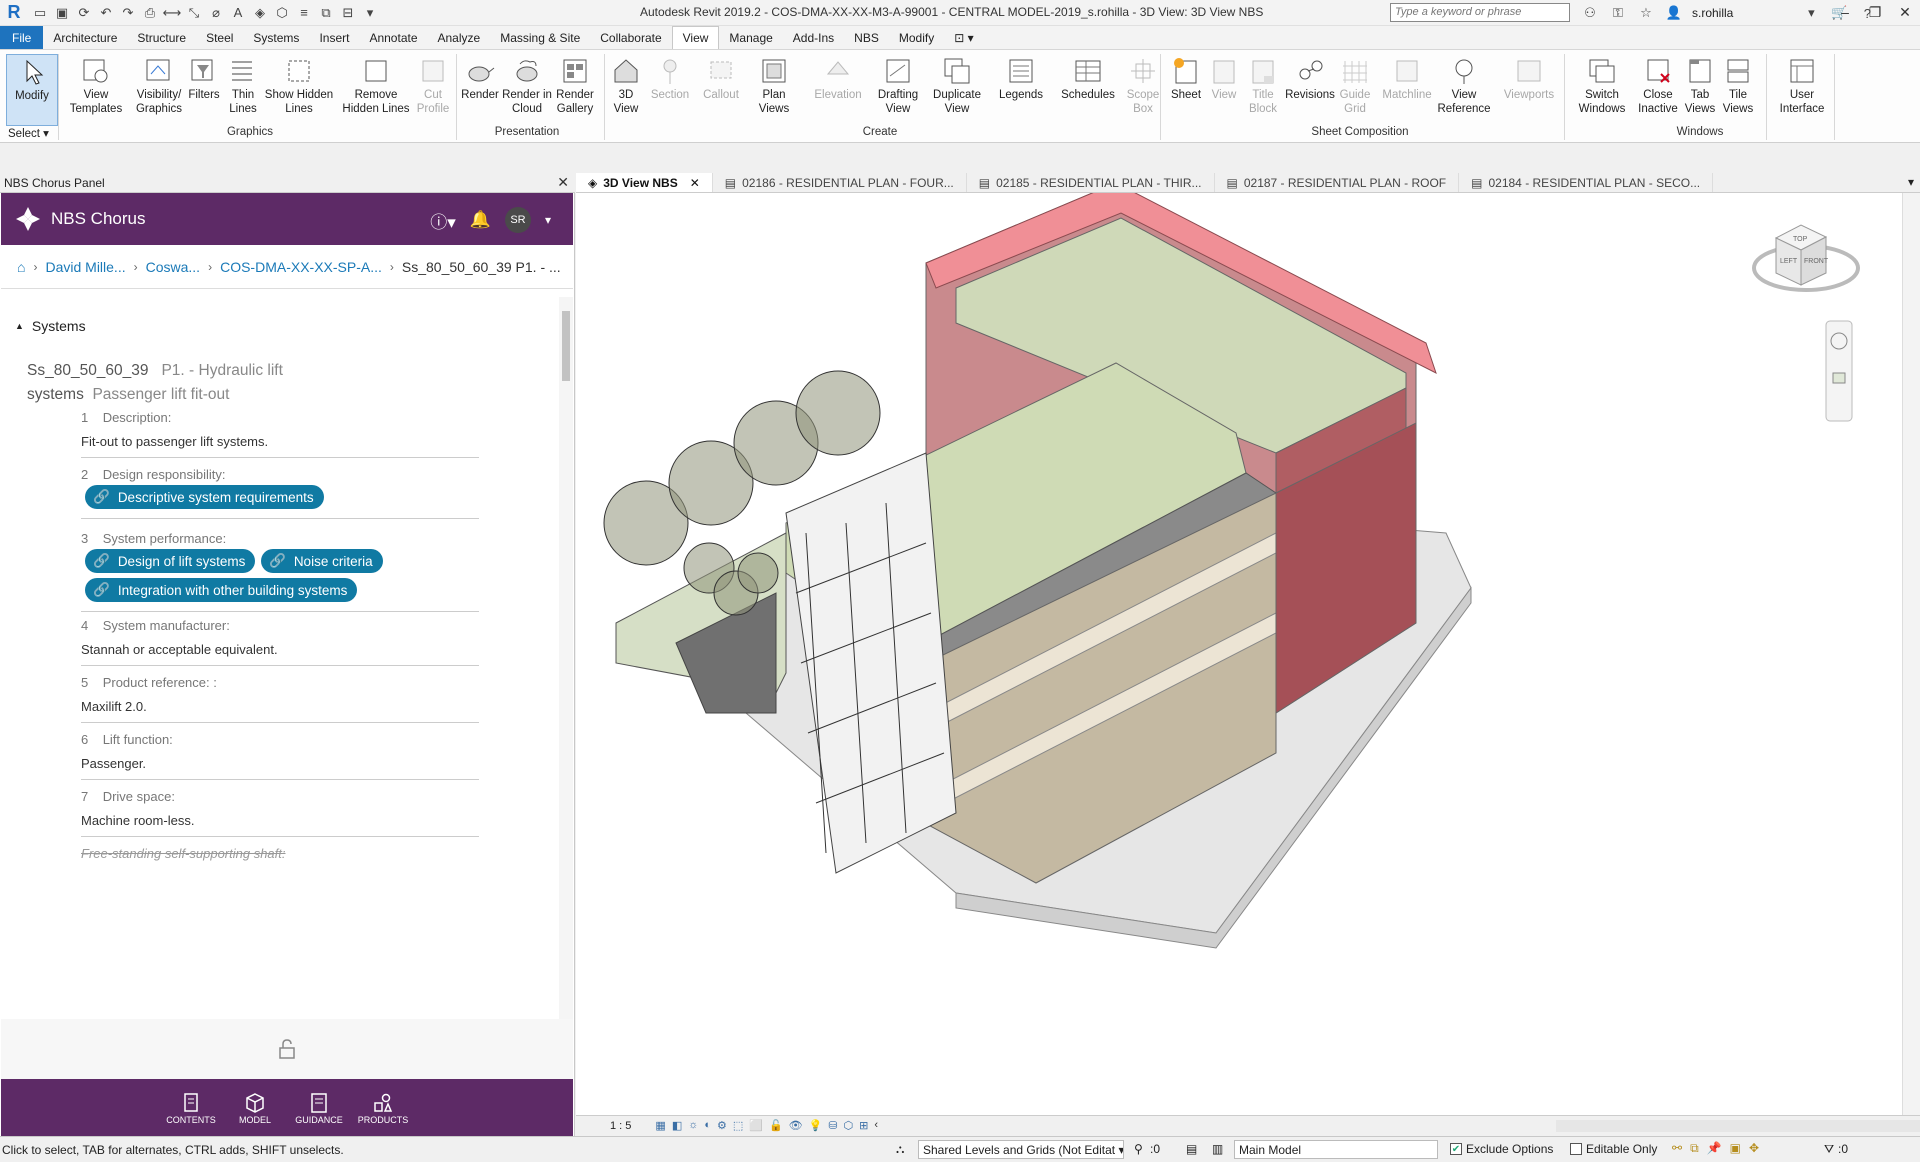  I want to click on elevation-button: Elevation, so click(838, 78).